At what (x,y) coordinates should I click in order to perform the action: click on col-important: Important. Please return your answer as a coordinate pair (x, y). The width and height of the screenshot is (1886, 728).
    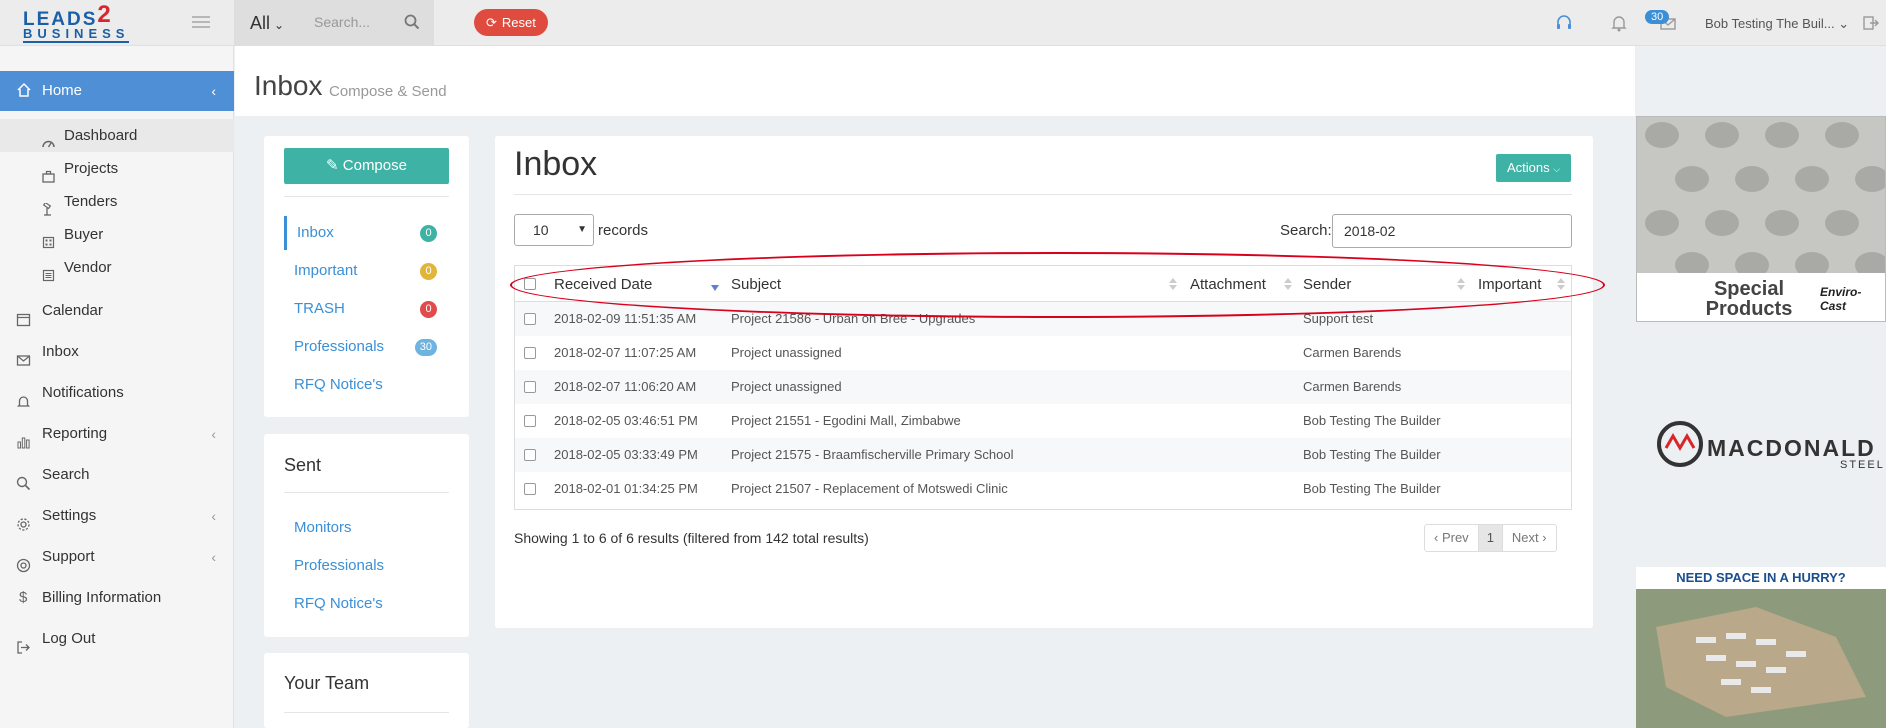
    Looking at the image, I should click on (1509, 284).